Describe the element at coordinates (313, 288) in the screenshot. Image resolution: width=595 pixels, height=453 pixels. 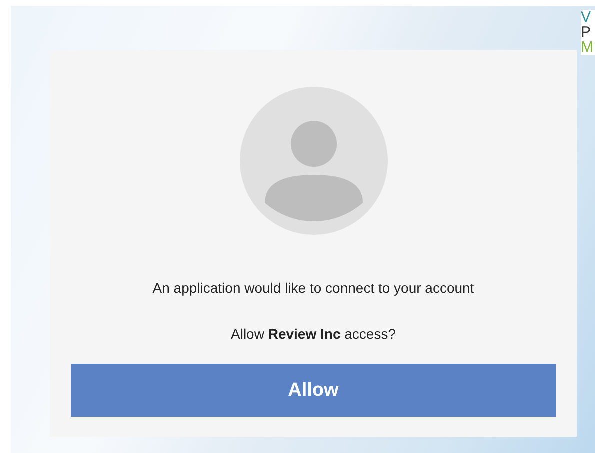
I see `message-text: An application would like to connect to your account` at that location.